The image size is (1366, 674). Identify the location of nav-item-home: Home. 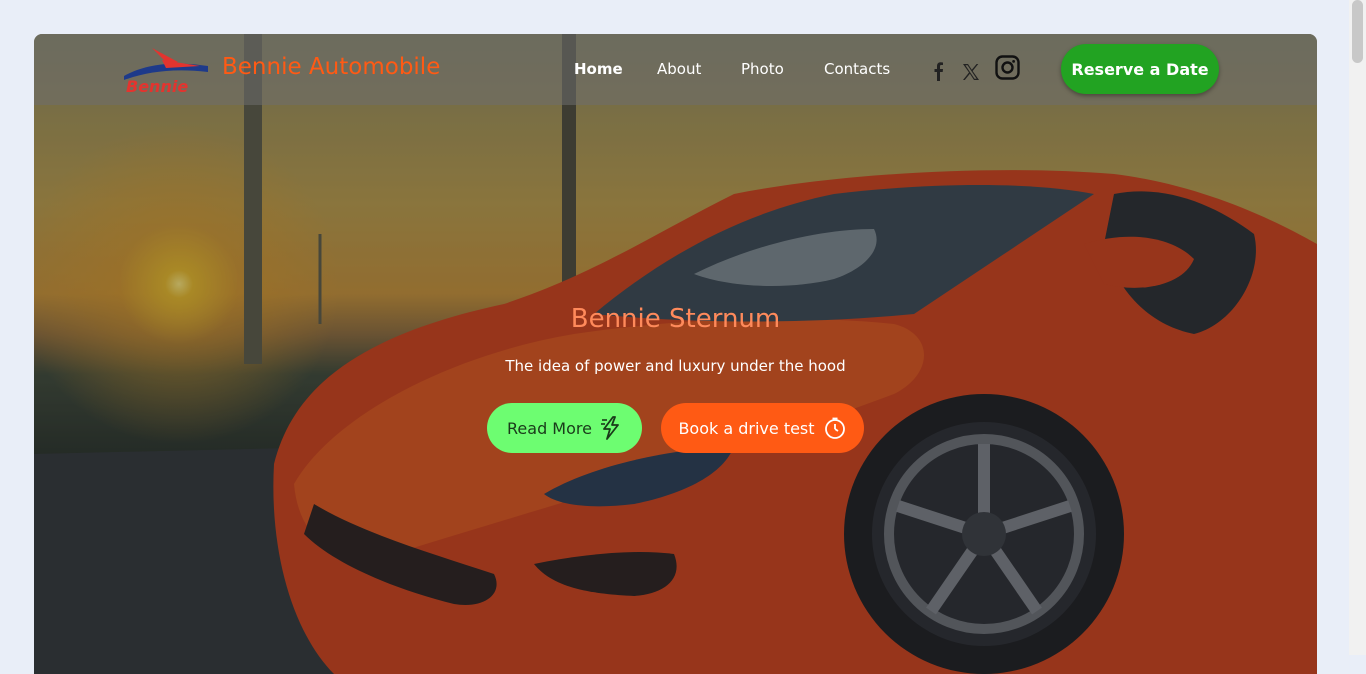
(598, 69).